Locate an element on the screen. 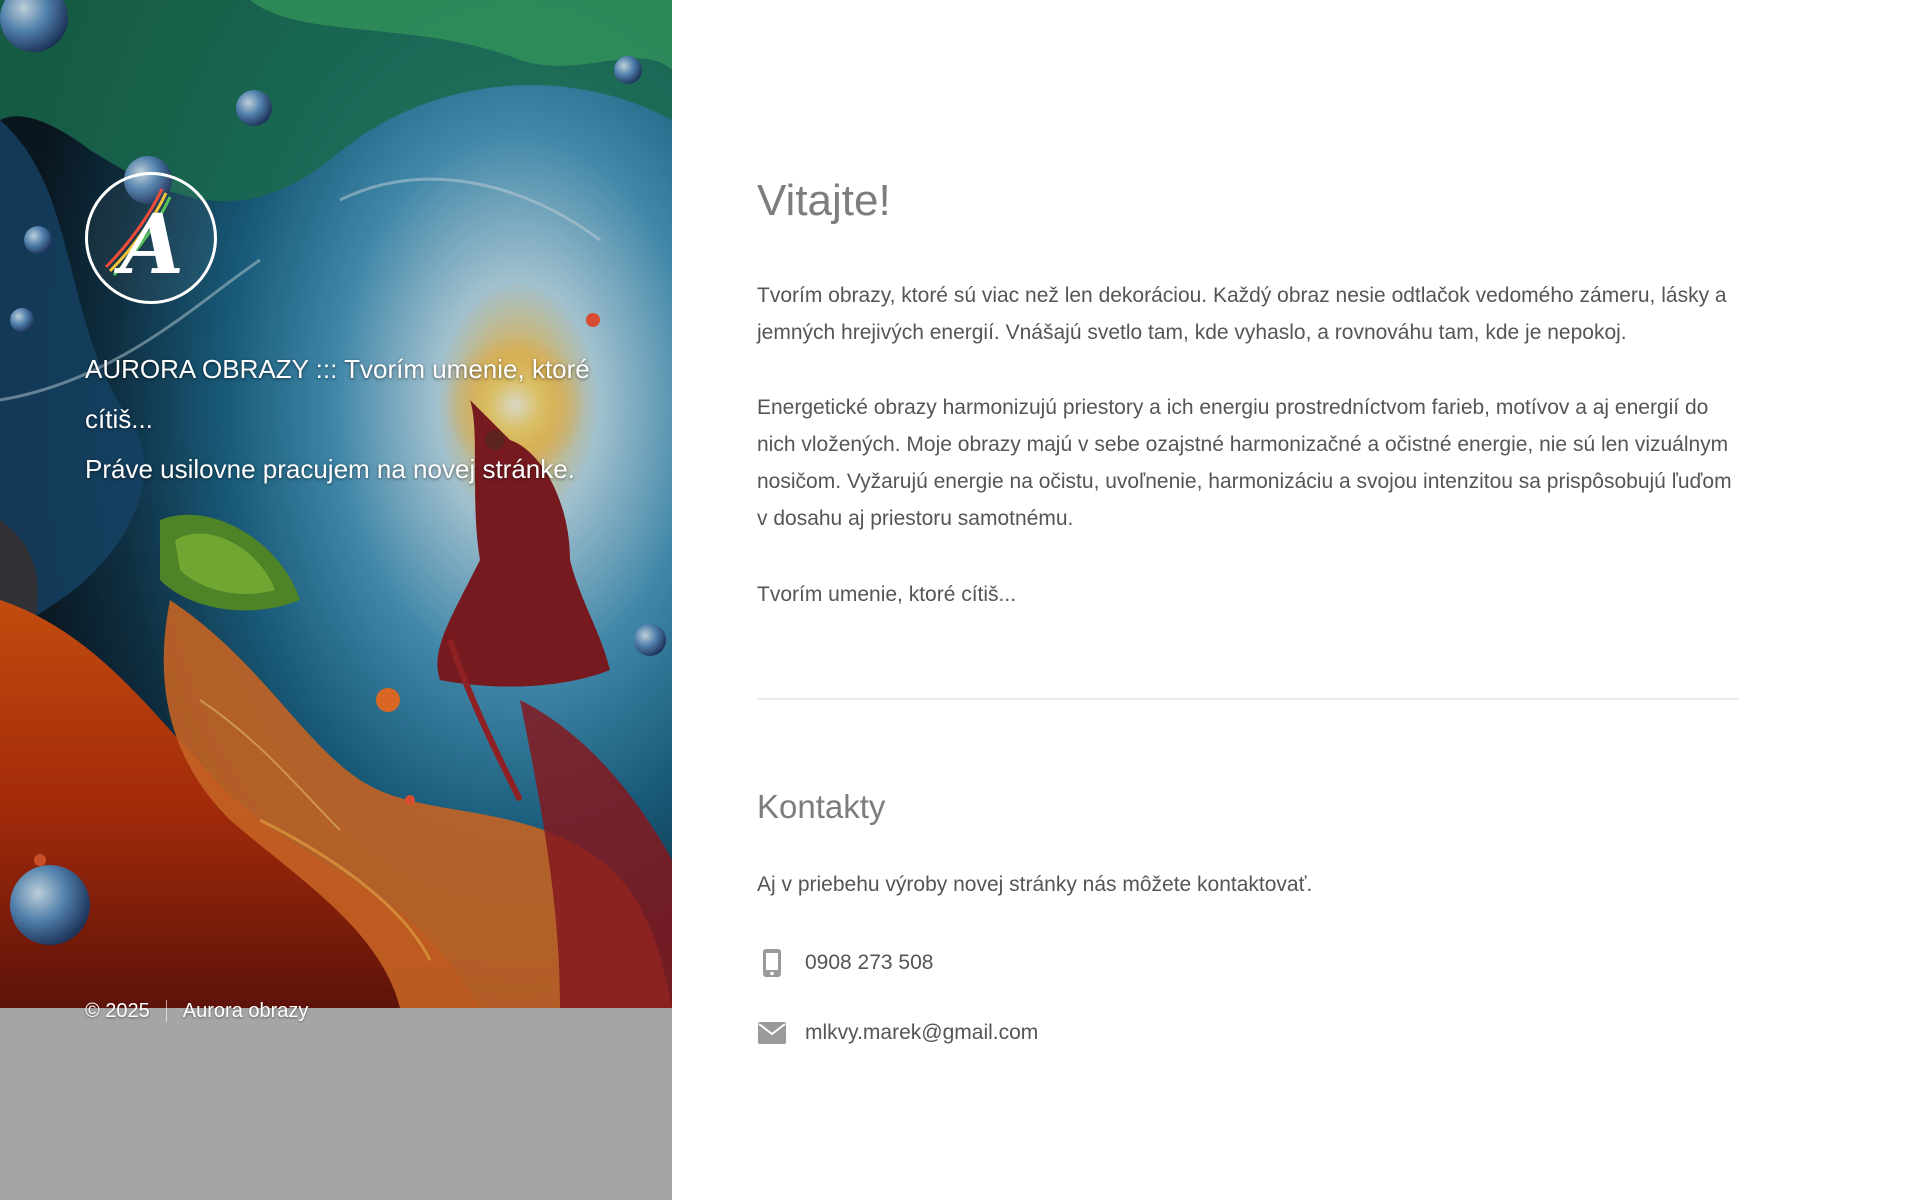 This screenshot has height=1200, width=1920. welcome-heading: Vitajte! is located at coordinates (824, 200).